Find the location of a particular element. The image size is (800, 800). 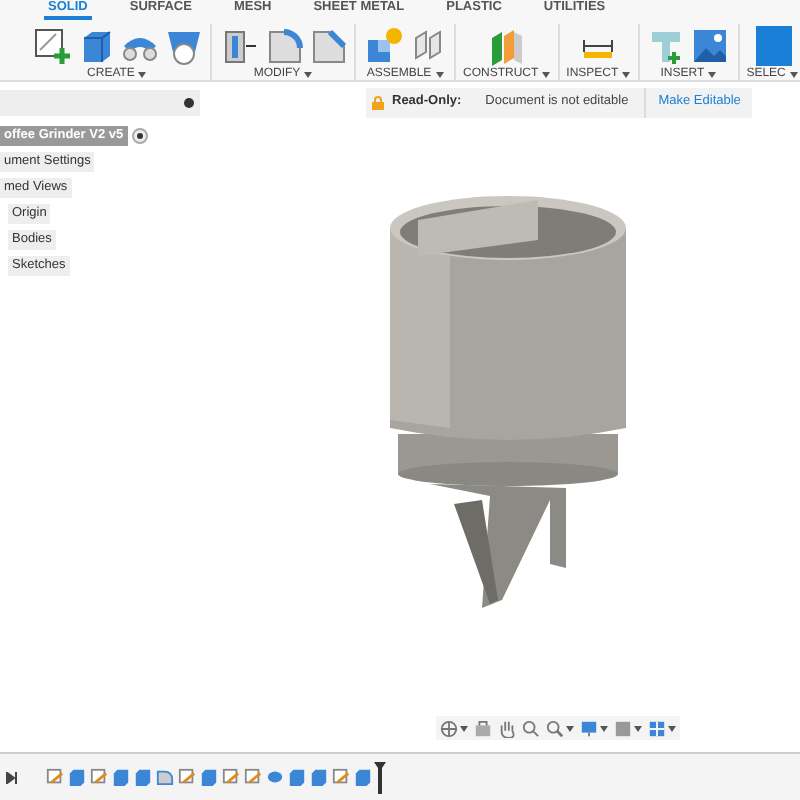

zoom-fit-icon is located at coordinates (531, 728).